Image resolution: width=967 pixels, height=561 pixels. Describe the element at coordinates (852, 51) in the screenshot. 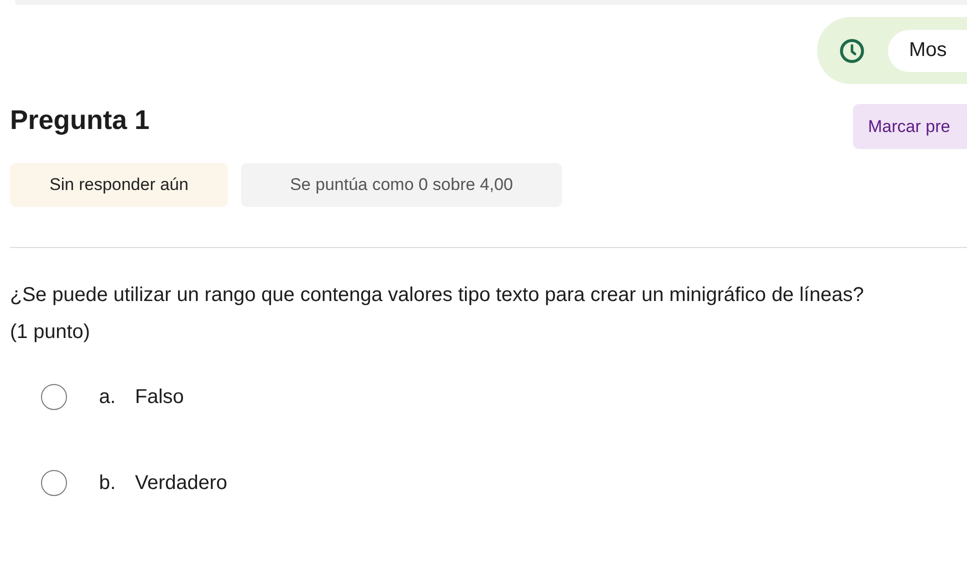

I see `clock-icon` at that location.